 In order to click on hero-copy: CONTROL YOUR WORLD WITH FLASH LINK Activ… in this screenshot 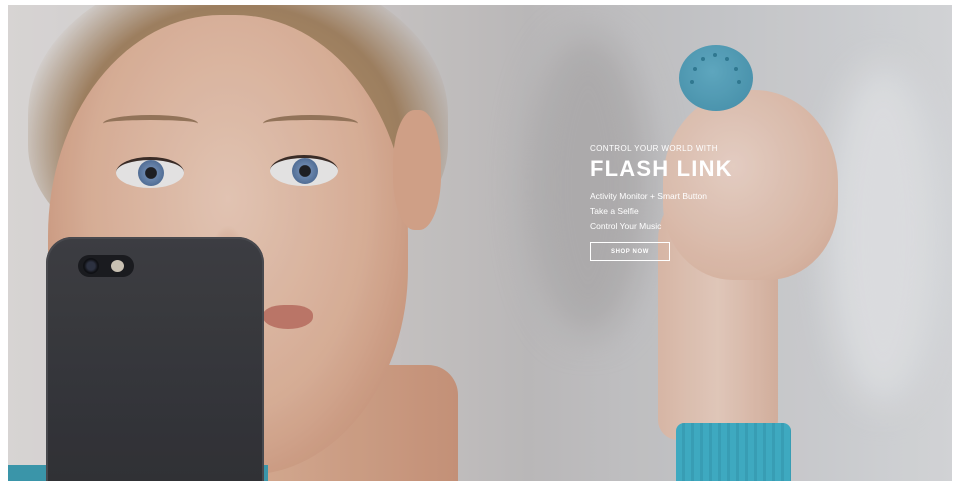, I will do `click(661, 202)`.